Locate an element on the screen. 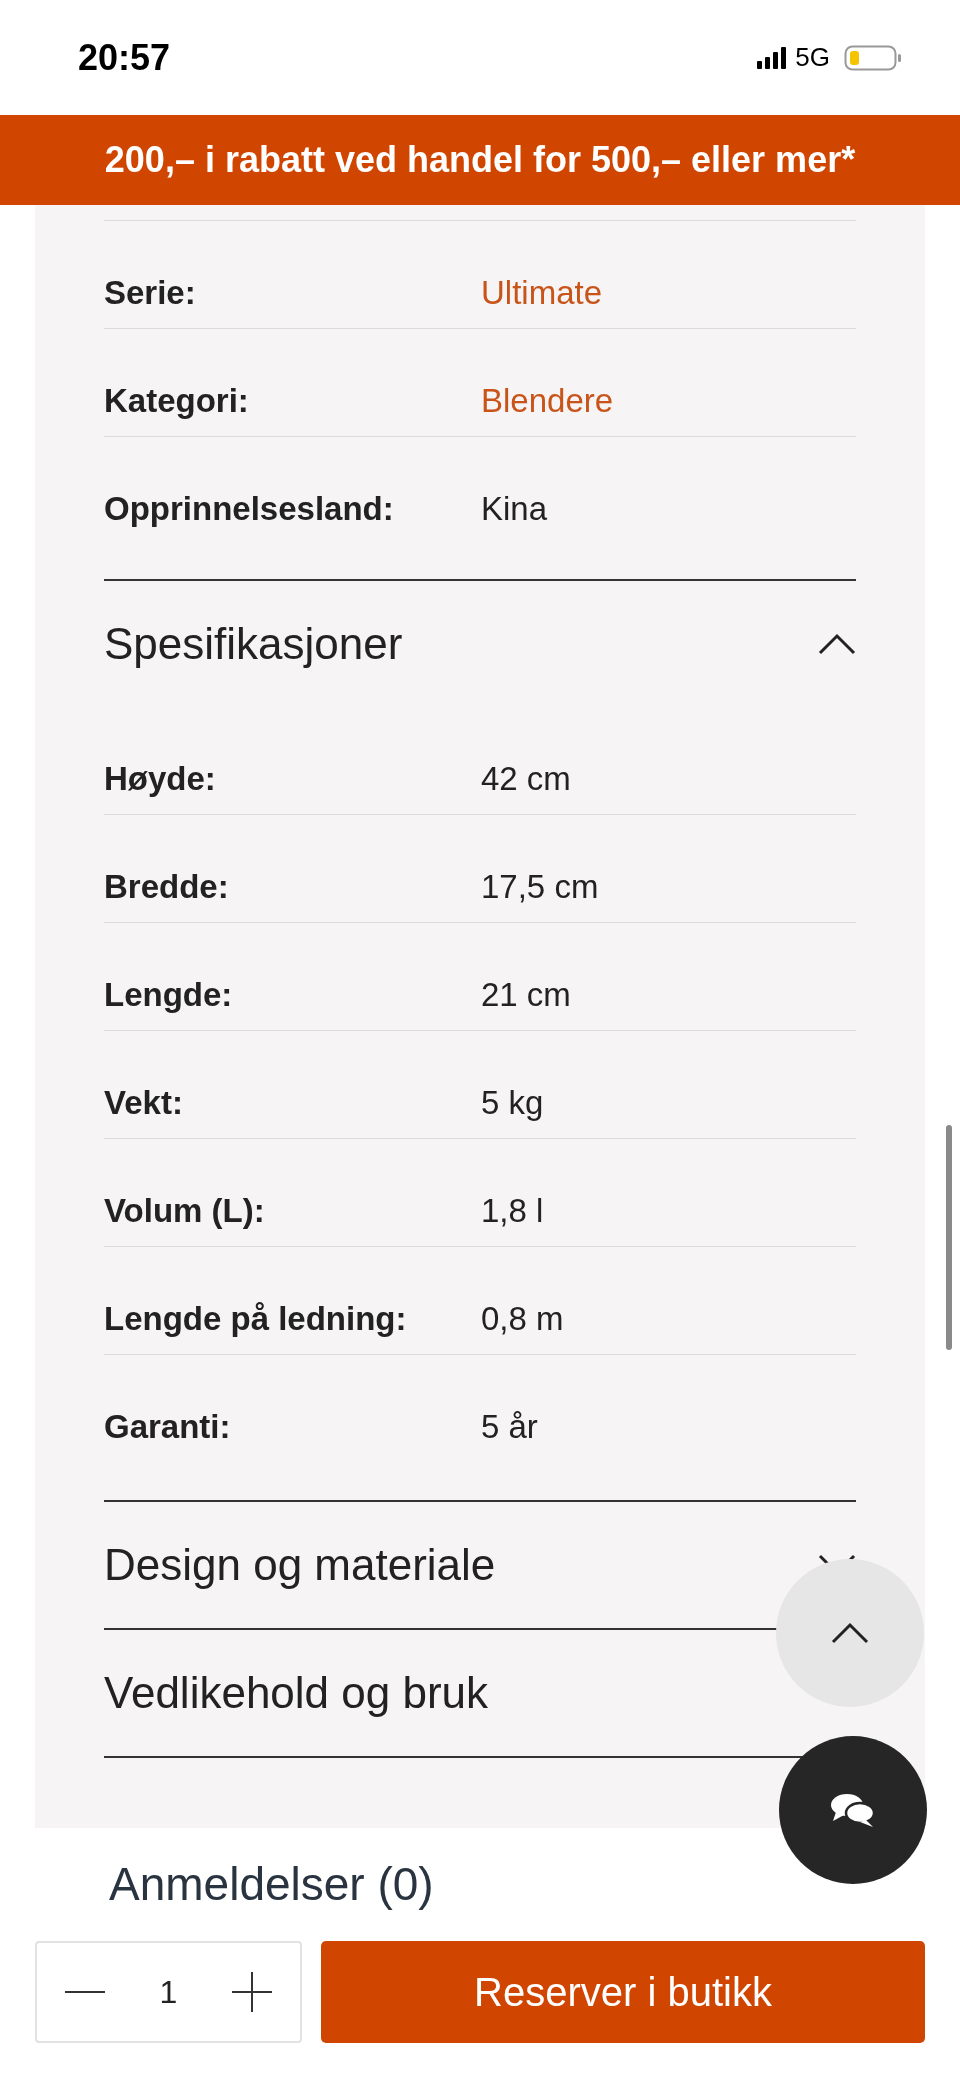  promo-banner: 200,– i rabatt ved handel for 500,– eller mer* is located at coordinates (480, 160).